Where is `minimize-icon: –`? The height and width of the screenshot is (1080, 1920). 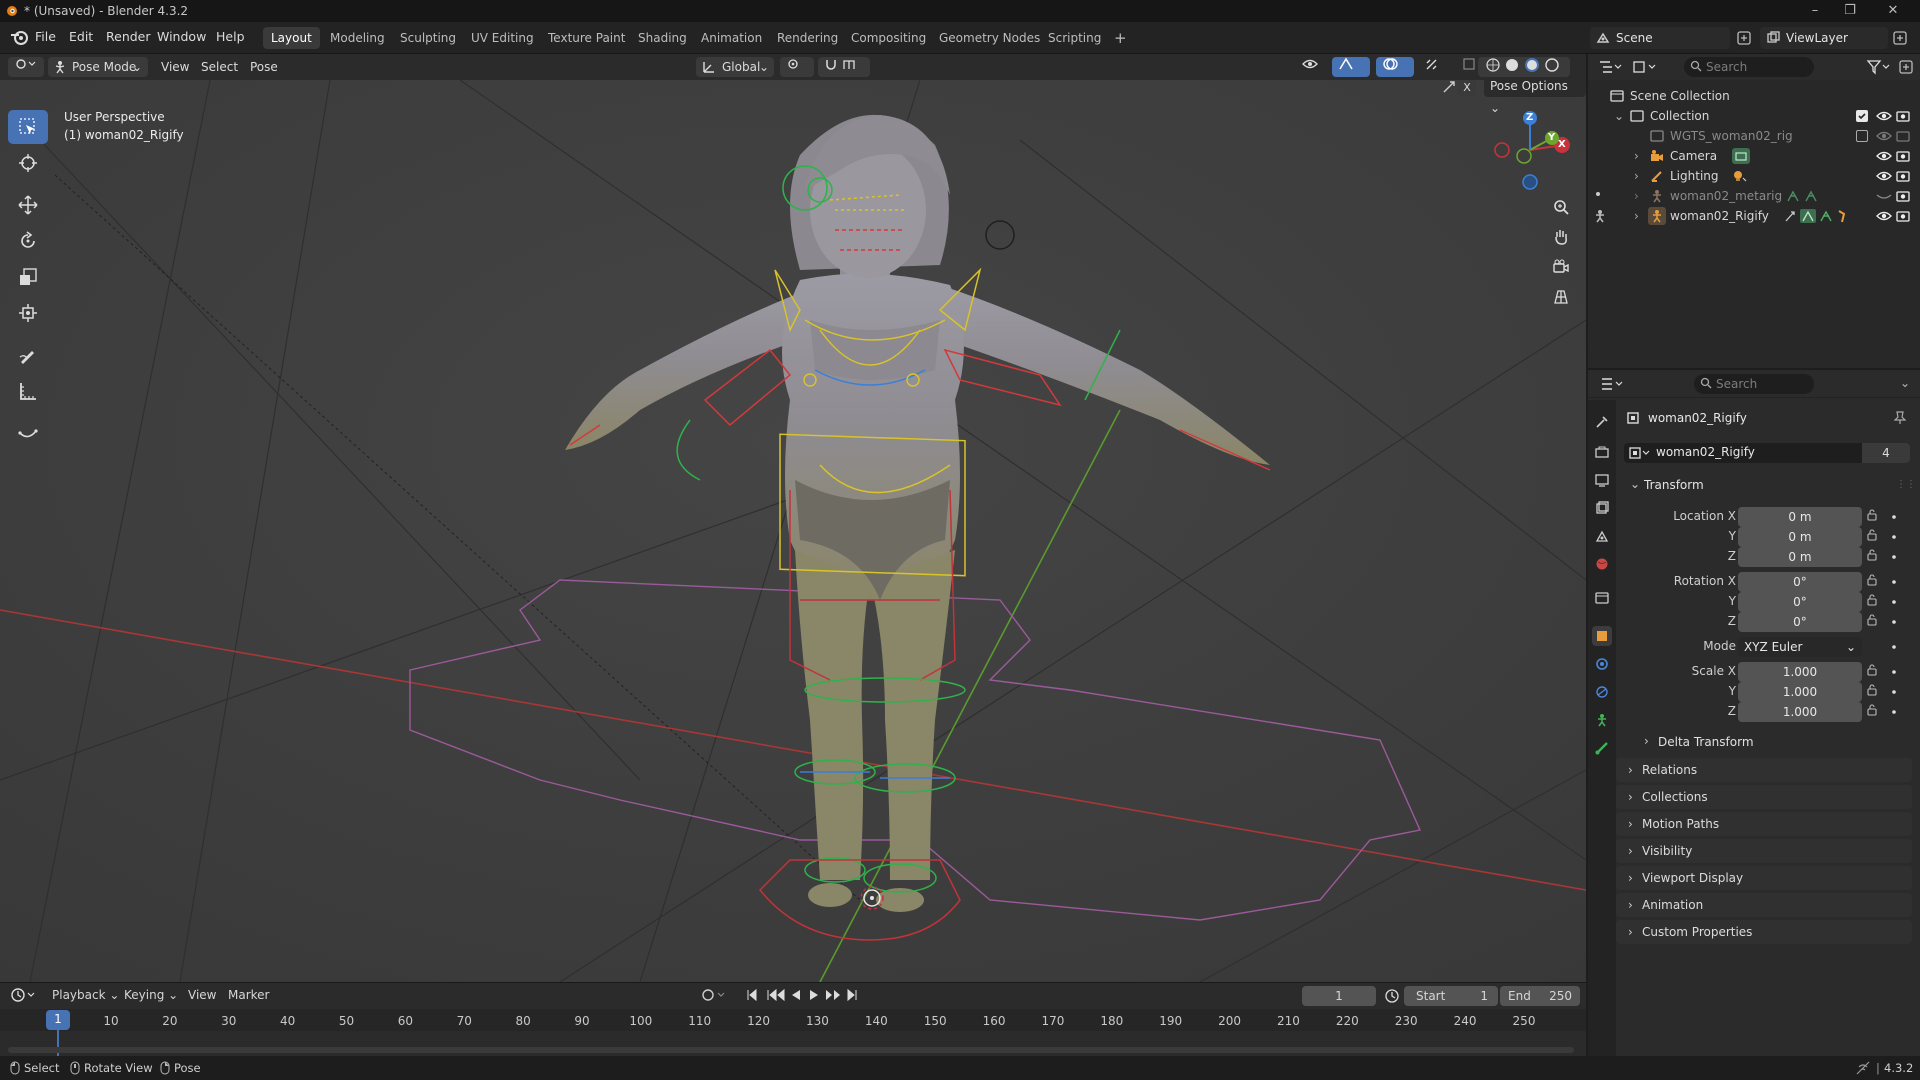
minimize-icon: – is located at coordinates (1815, 11).